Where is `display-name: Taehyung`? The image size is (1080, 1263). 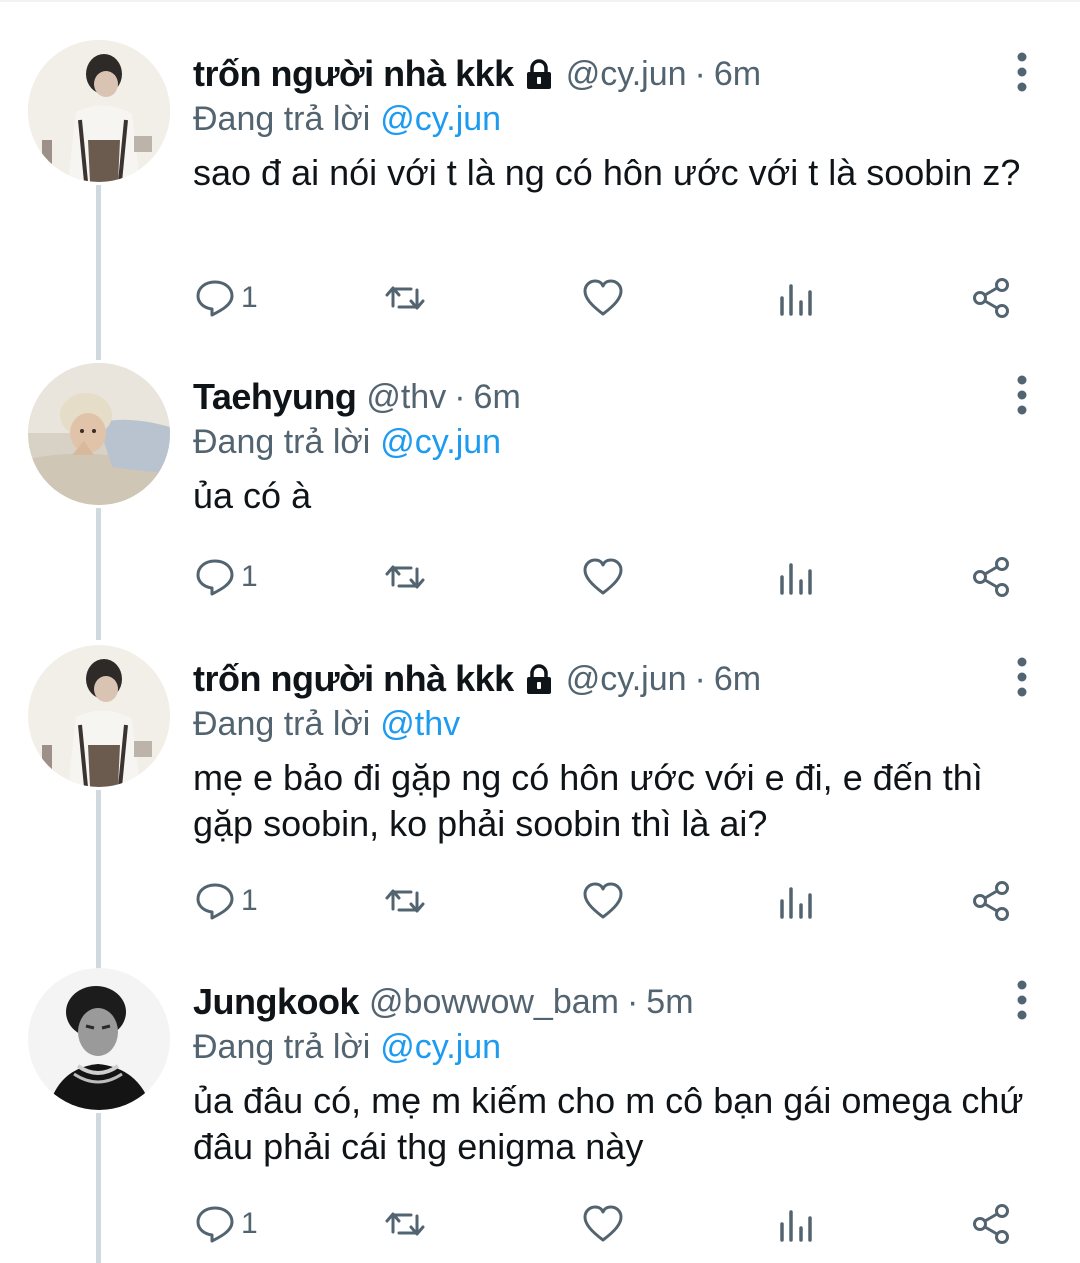 display-name: Taehyung is located at coordinates (275, 397).